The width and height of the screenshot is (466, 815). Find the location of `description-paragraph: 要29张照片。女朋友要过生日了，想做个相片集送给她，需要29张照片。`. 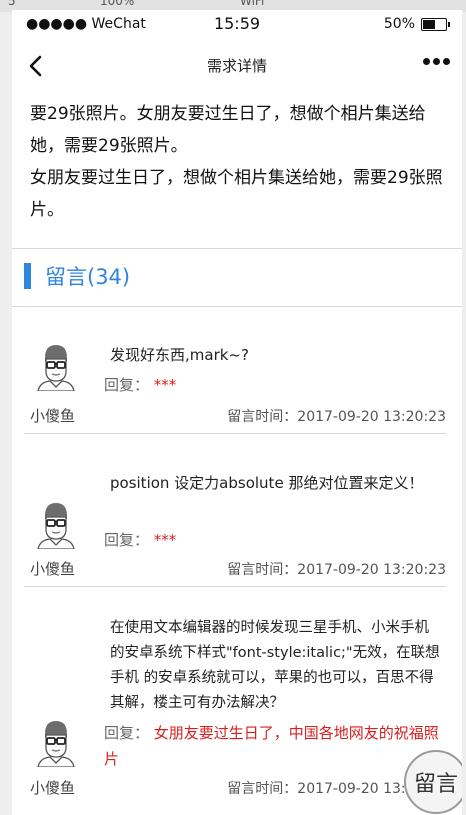

description-paragraph: 要29张照片。女朋友要过生日了，想做个相片集送给她，需要29张照片。 is located at coordinates (228, 130).